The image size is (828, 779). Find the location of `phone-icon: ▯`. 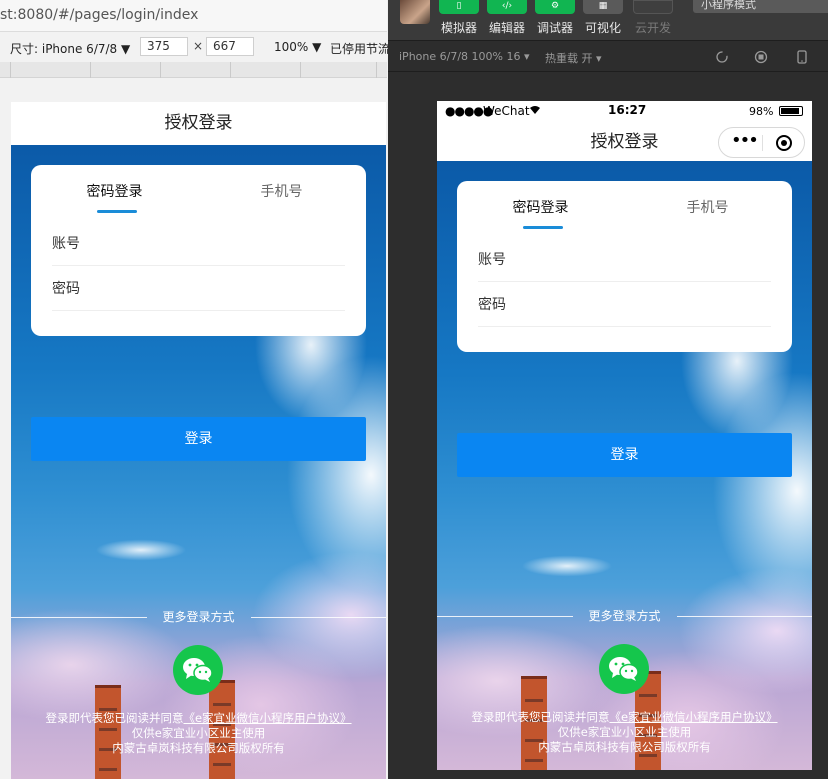

phone-icon: ▯ is located at coordinates (459, 7).